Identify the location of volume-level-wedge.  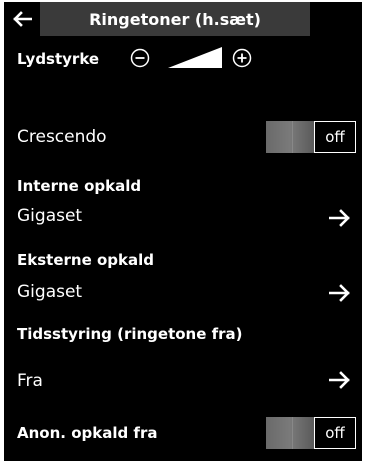
(195, 58).